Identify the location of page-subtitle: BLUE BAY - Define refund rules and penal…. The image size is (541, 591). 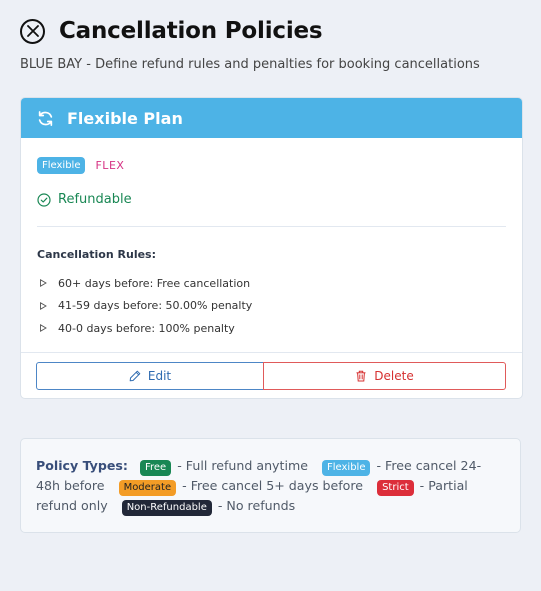
(250, 64).